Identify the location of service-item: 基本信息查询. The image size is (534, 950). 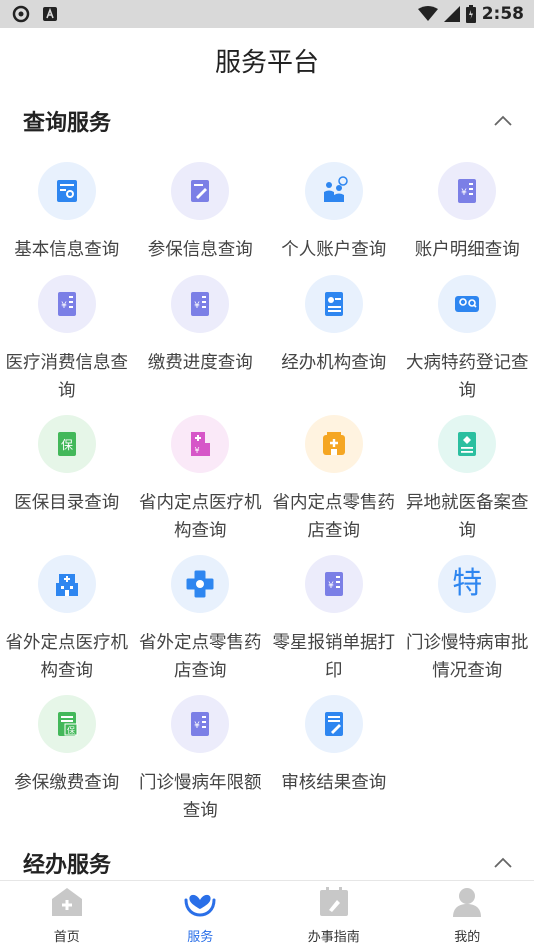
(67, 218).